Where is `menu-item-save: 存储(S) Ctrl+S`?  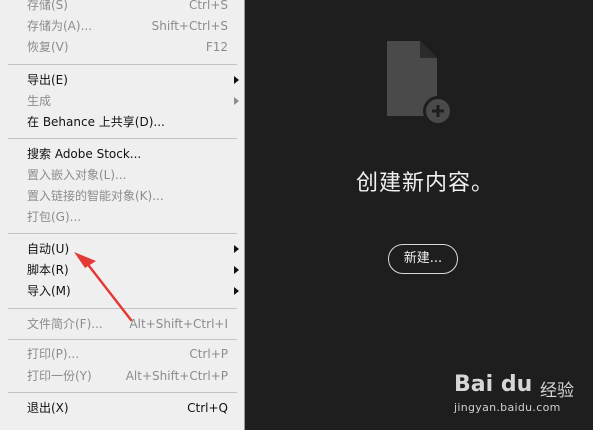 menu-item-save: 存储(S) Ctrl+S is located at coordinates (122, 8).